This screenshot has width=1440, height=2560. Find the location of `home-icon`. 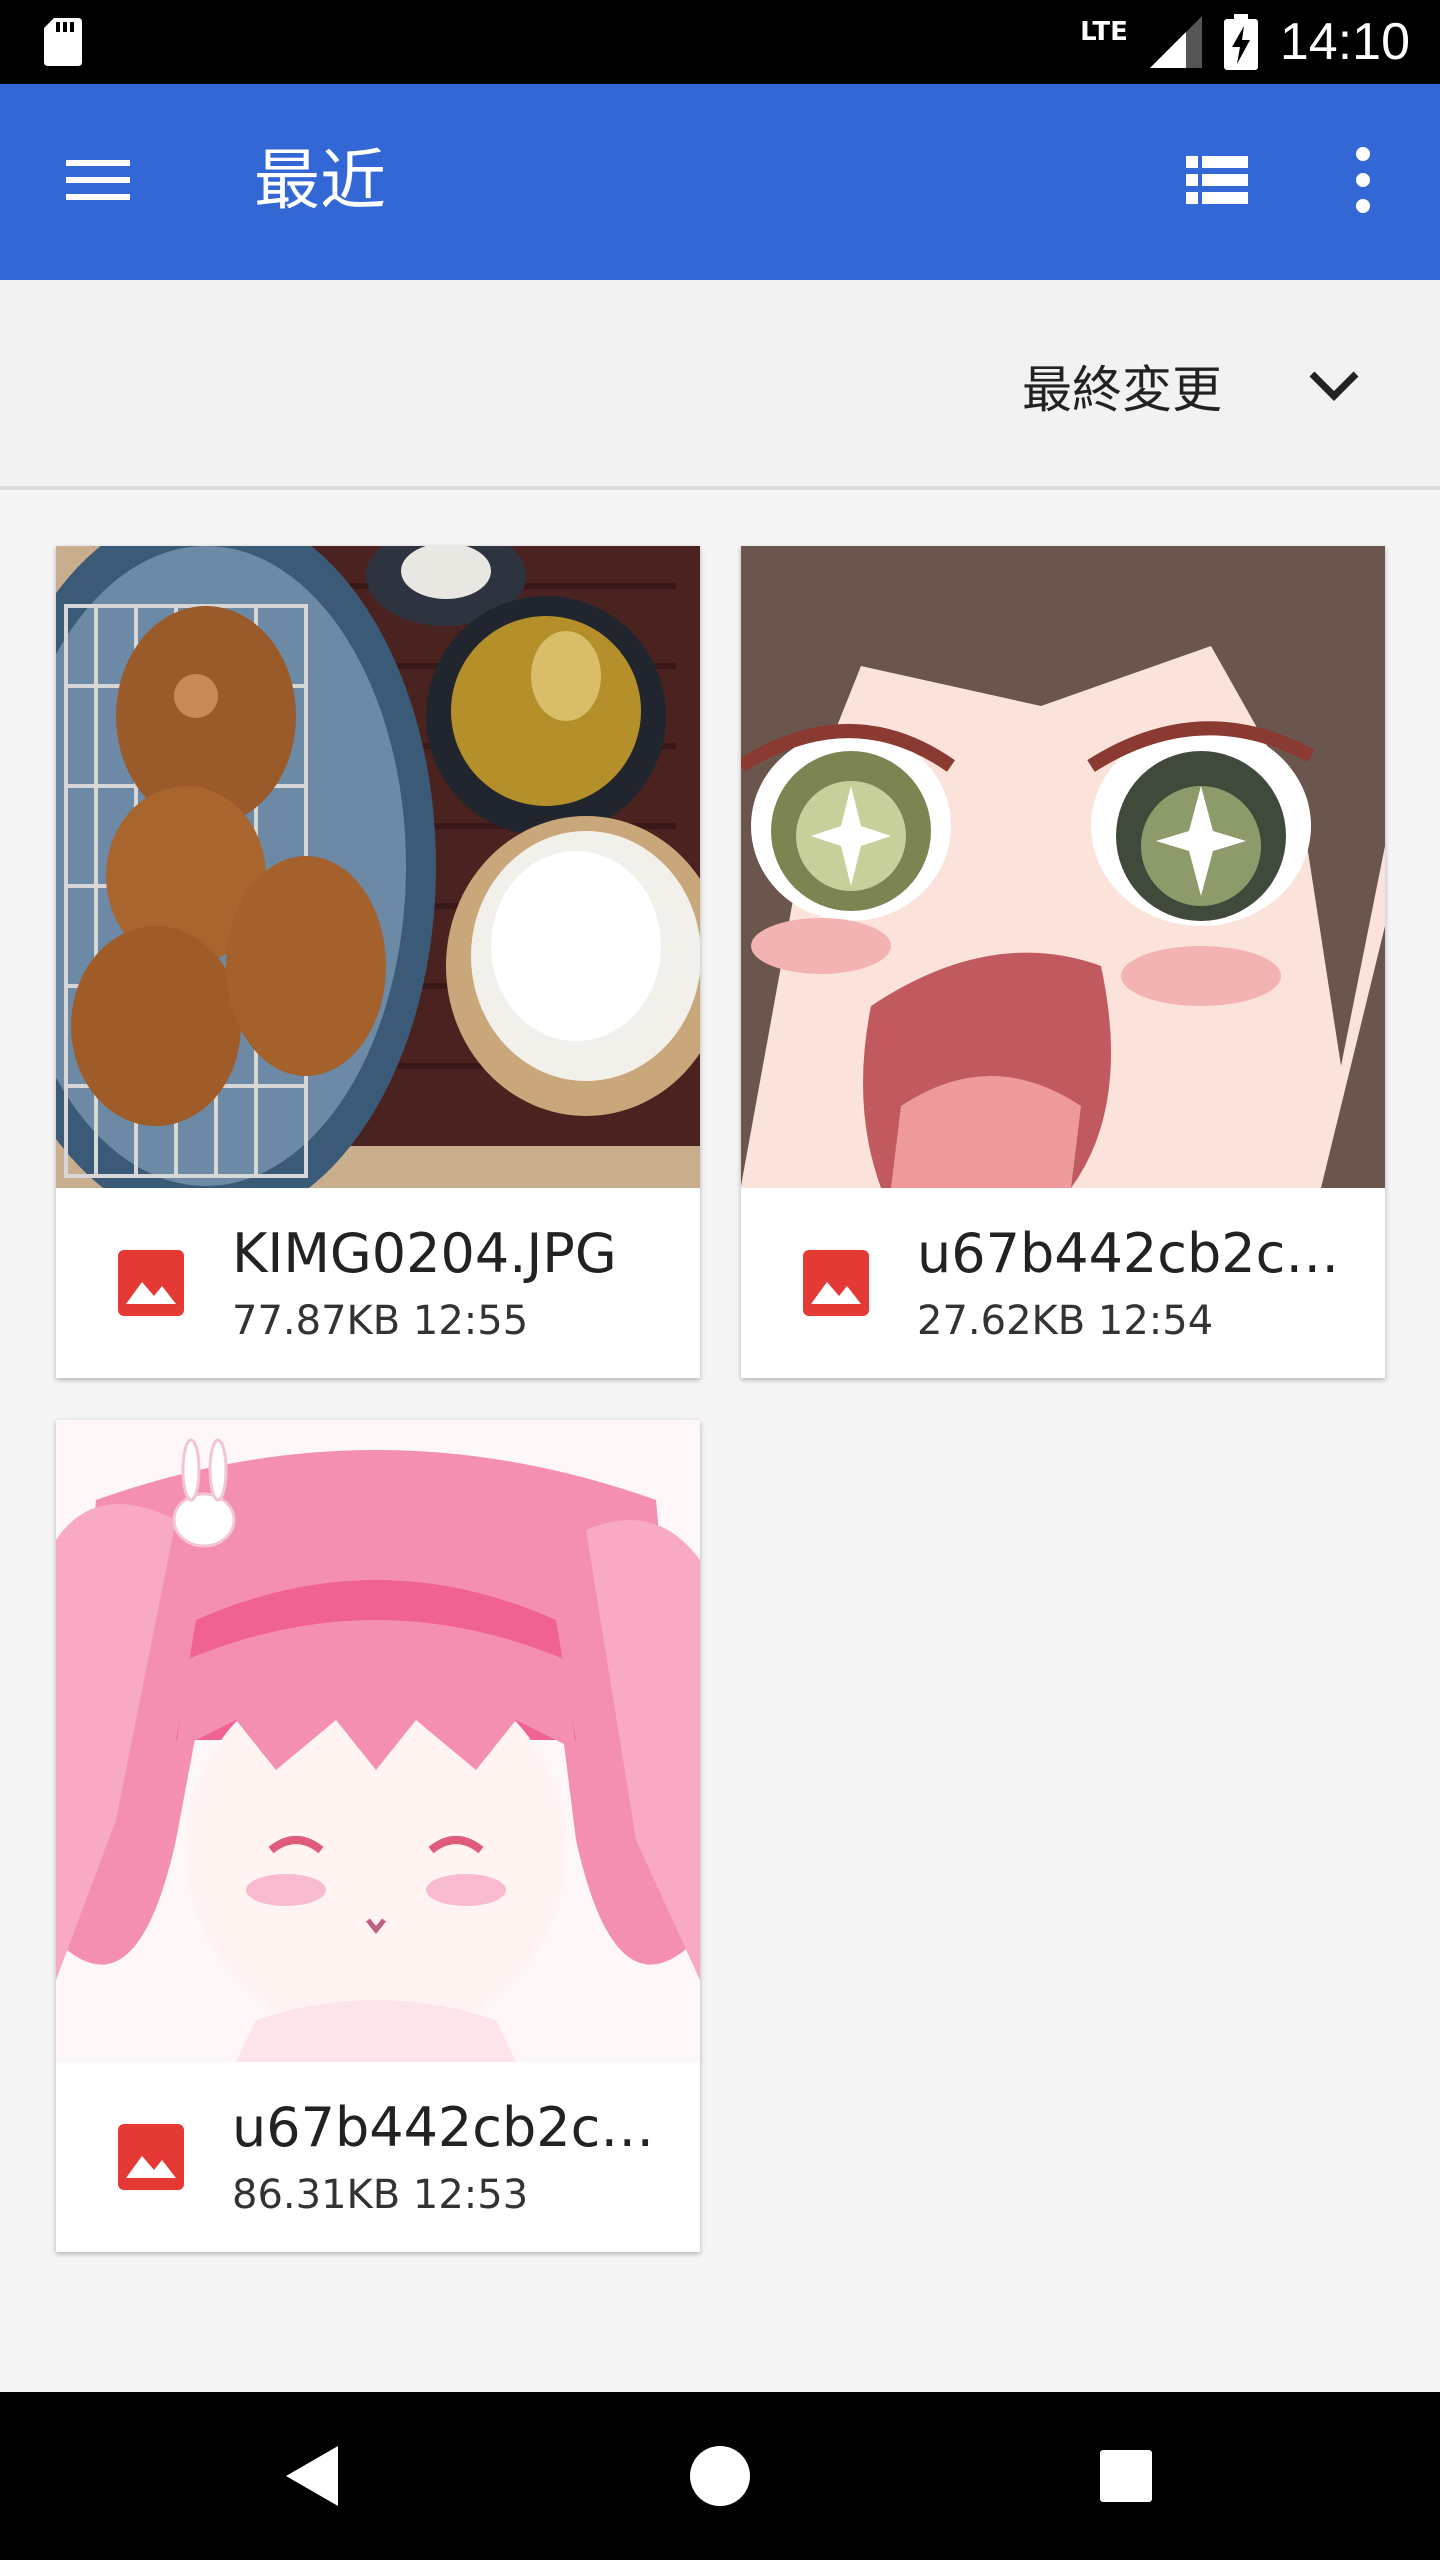

home-icon is located at coordinates (720, 2476).